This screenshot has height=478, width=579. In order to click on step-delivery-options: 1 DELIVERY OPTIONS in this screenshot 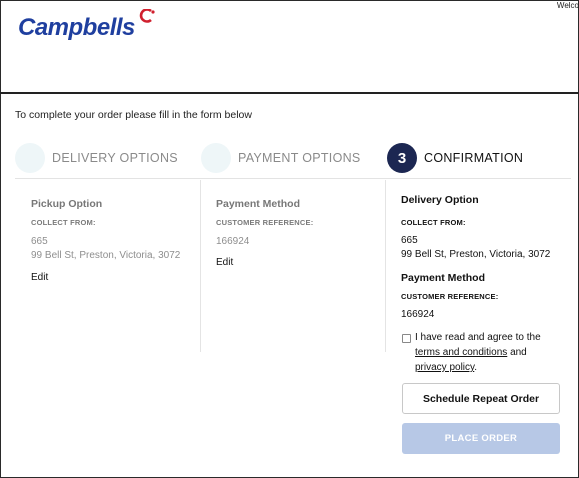, I will do `click(96, 158)`.